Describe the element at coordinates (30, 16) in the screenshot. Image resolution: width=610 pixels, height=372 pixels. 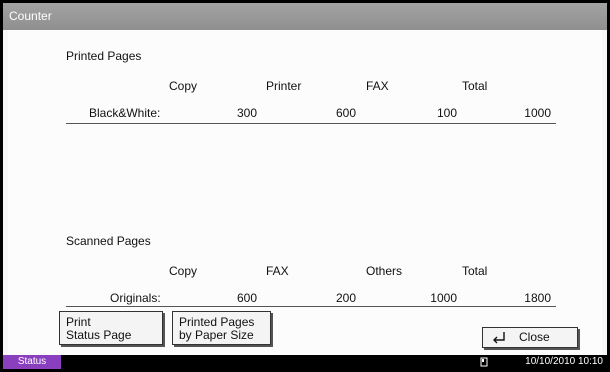
I see `window-title: Counter` at that location.